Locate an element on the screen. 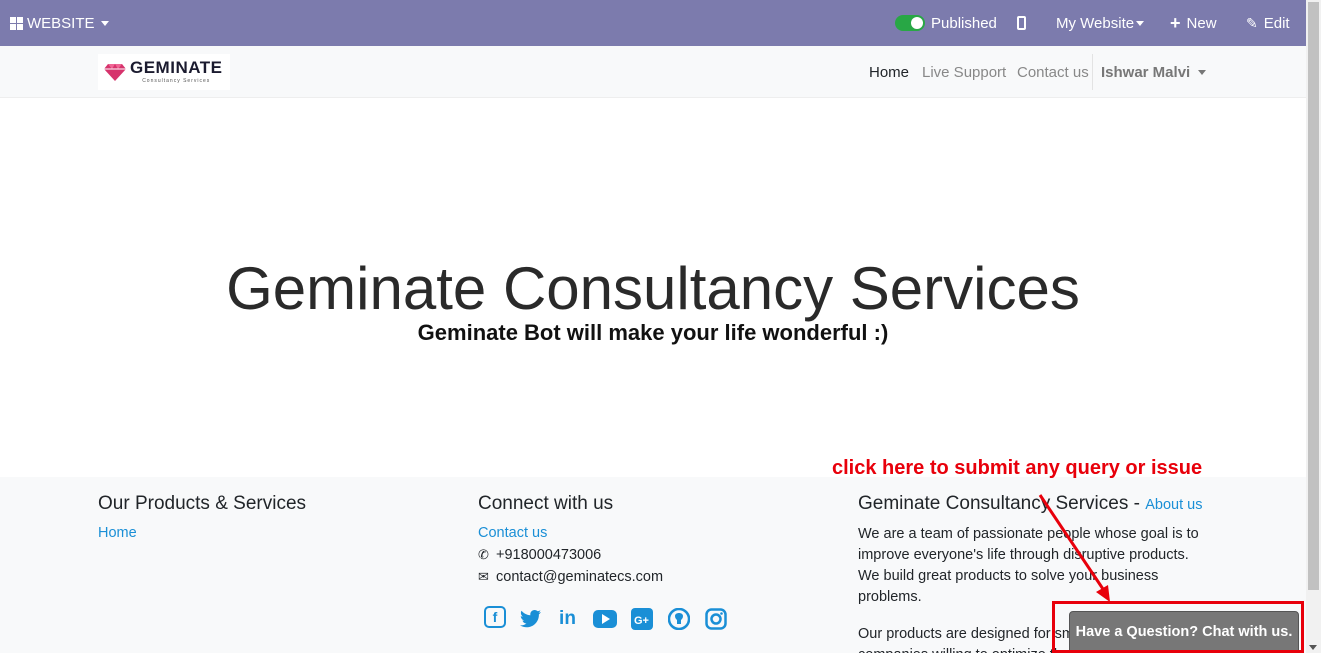  nav-link-contact-us: Contact us is located at coordinates (1053, 72).